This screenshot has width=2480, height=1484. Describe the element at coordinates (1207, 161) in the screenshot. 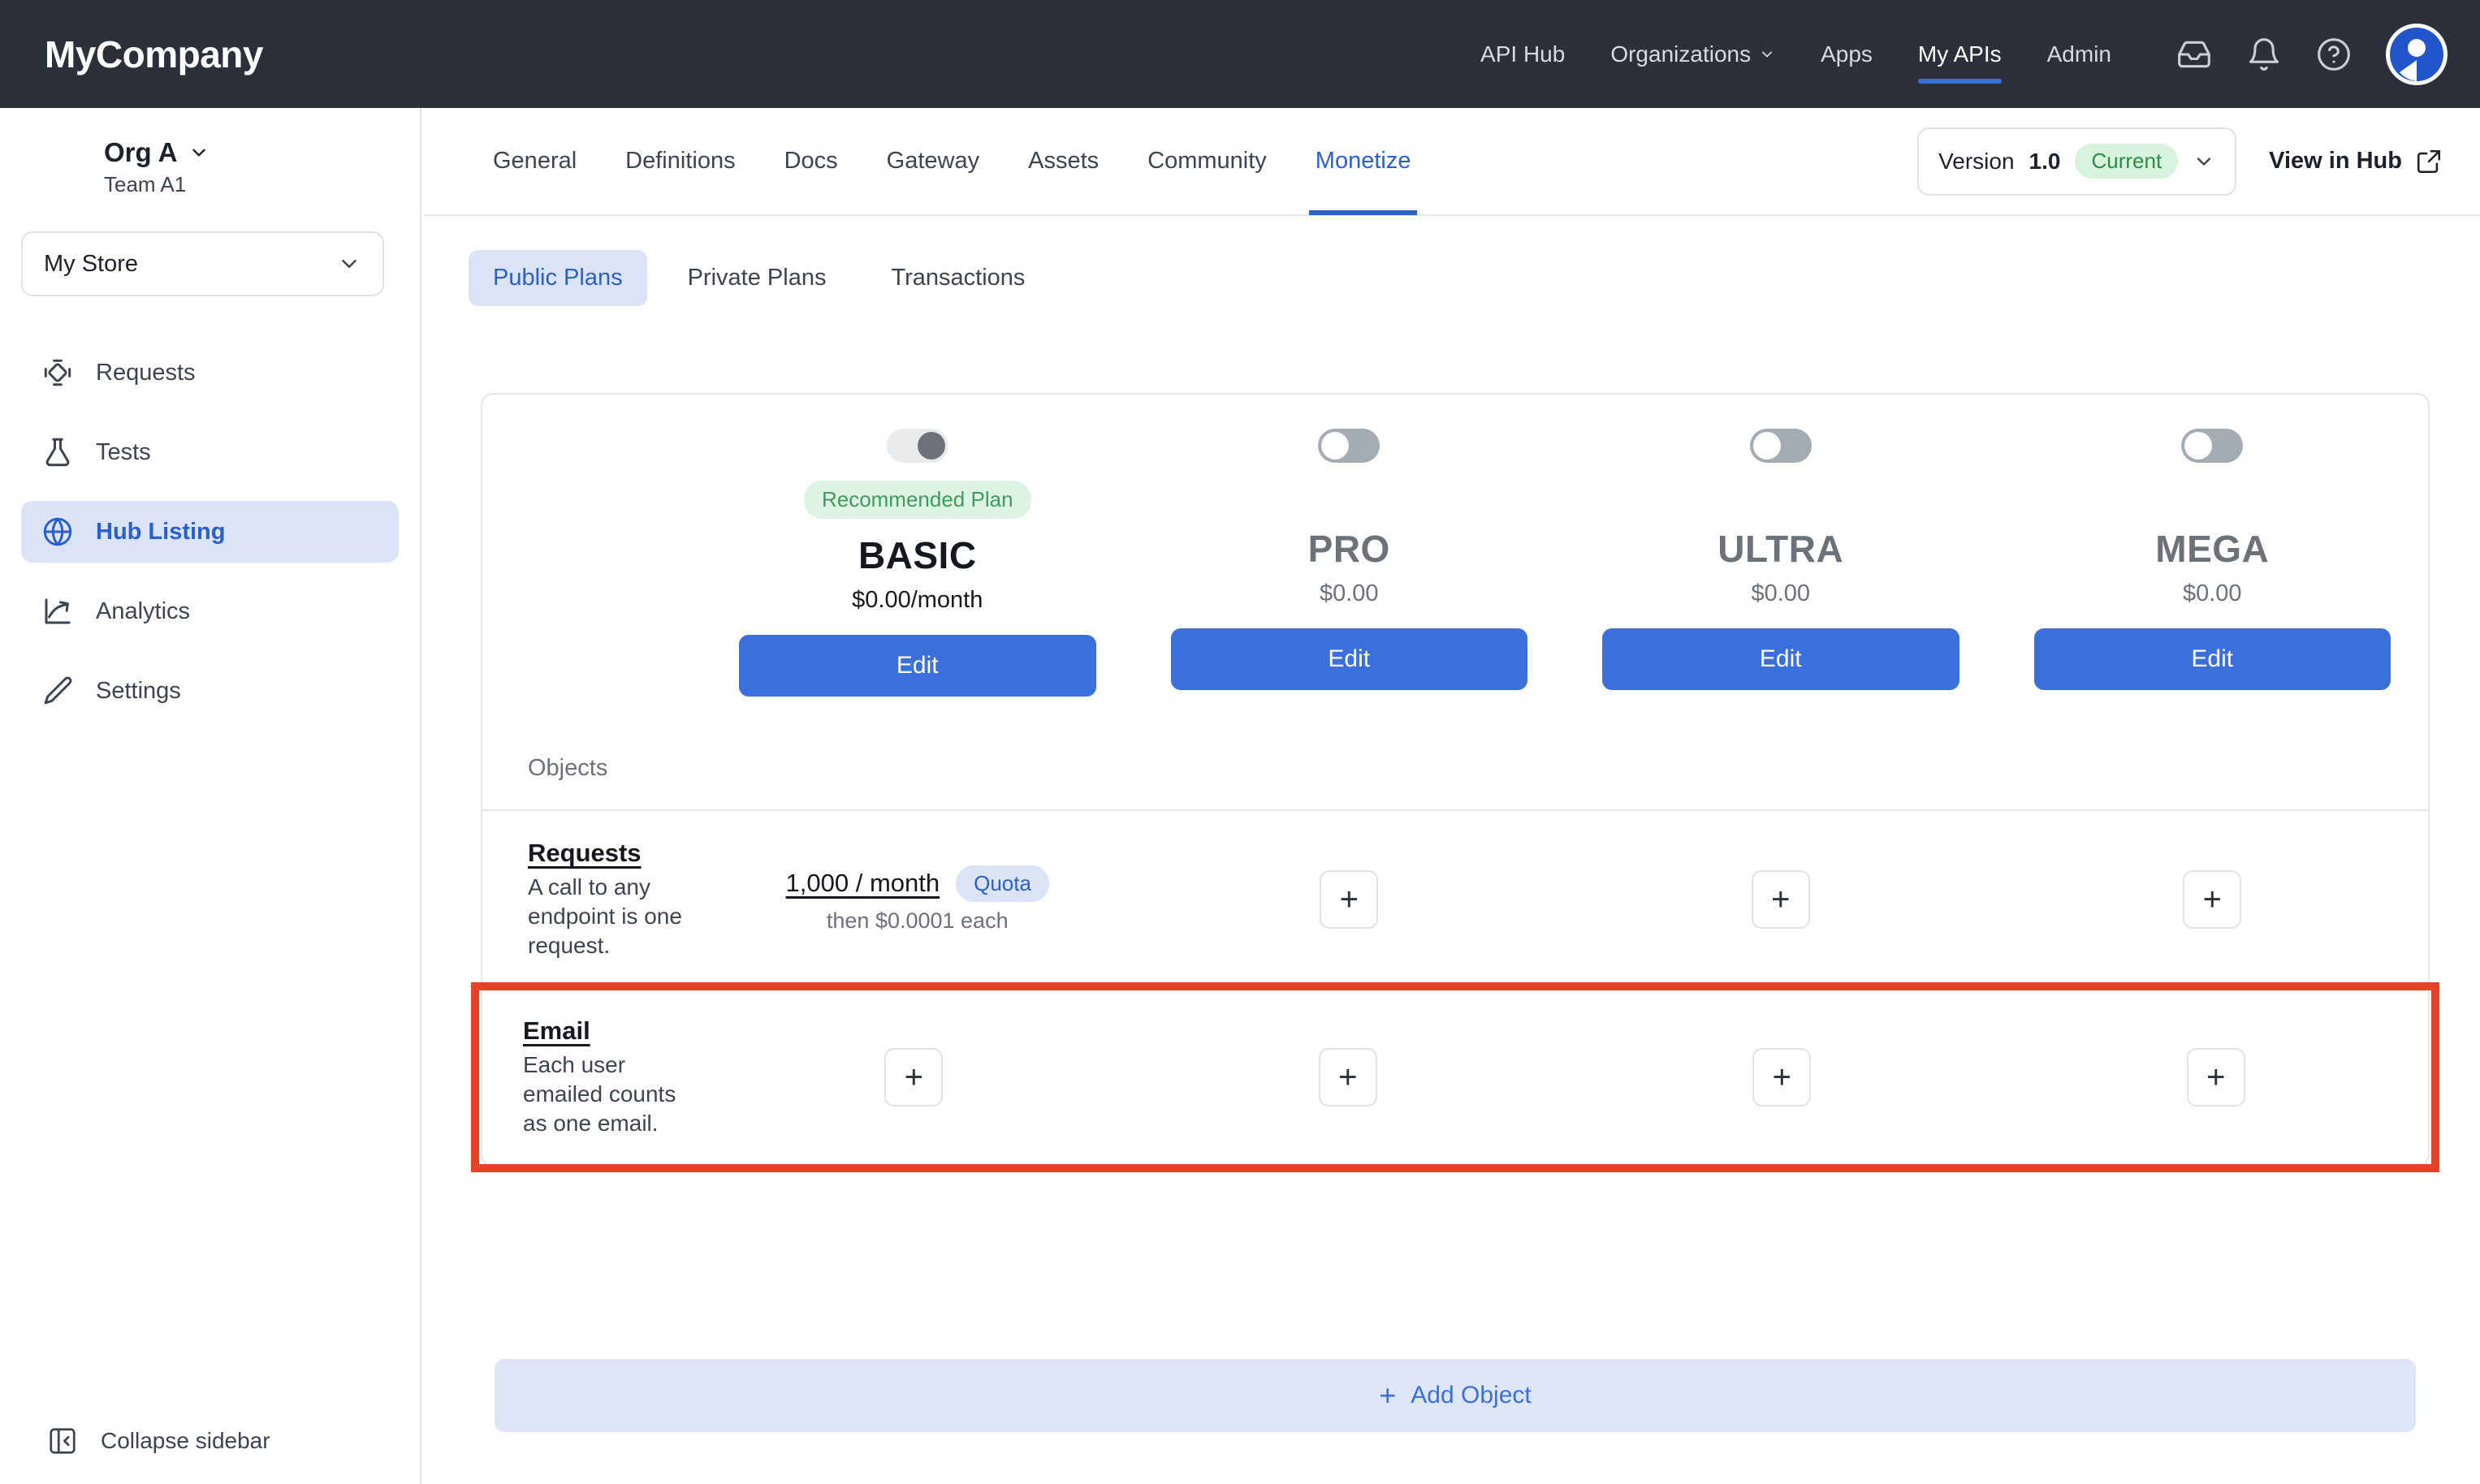

I see `tab-community: Community` at that location.